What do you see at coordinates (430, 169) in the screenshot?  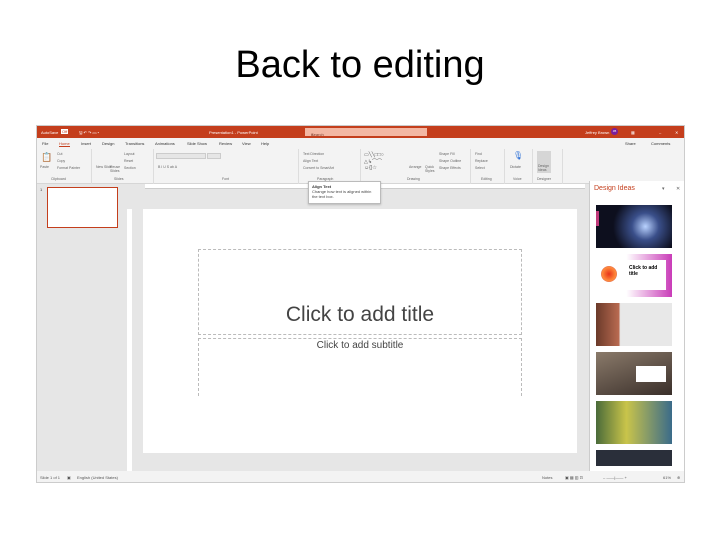 I see `quick-styles-button: Quick Styles` at bounding box center [430, 169].